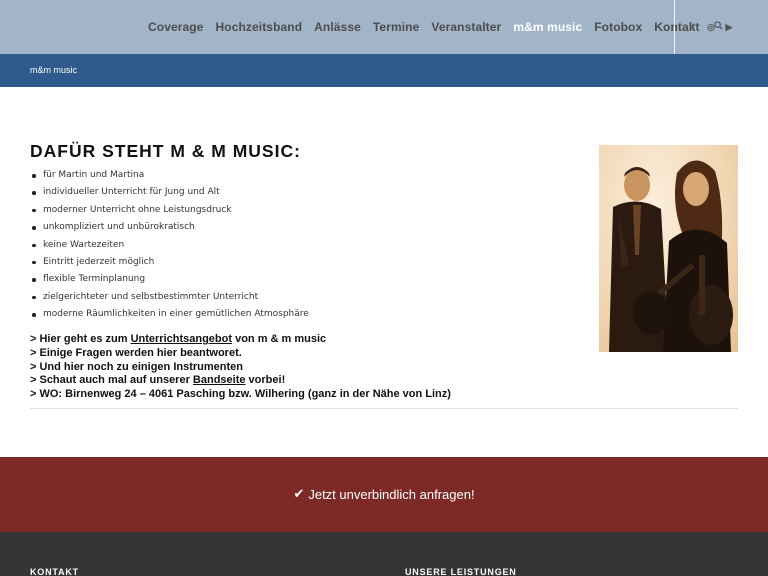  Describe the element at coordinates (53, 70) in the screenshot. I see `breadcrumb: m&m music` at that location.